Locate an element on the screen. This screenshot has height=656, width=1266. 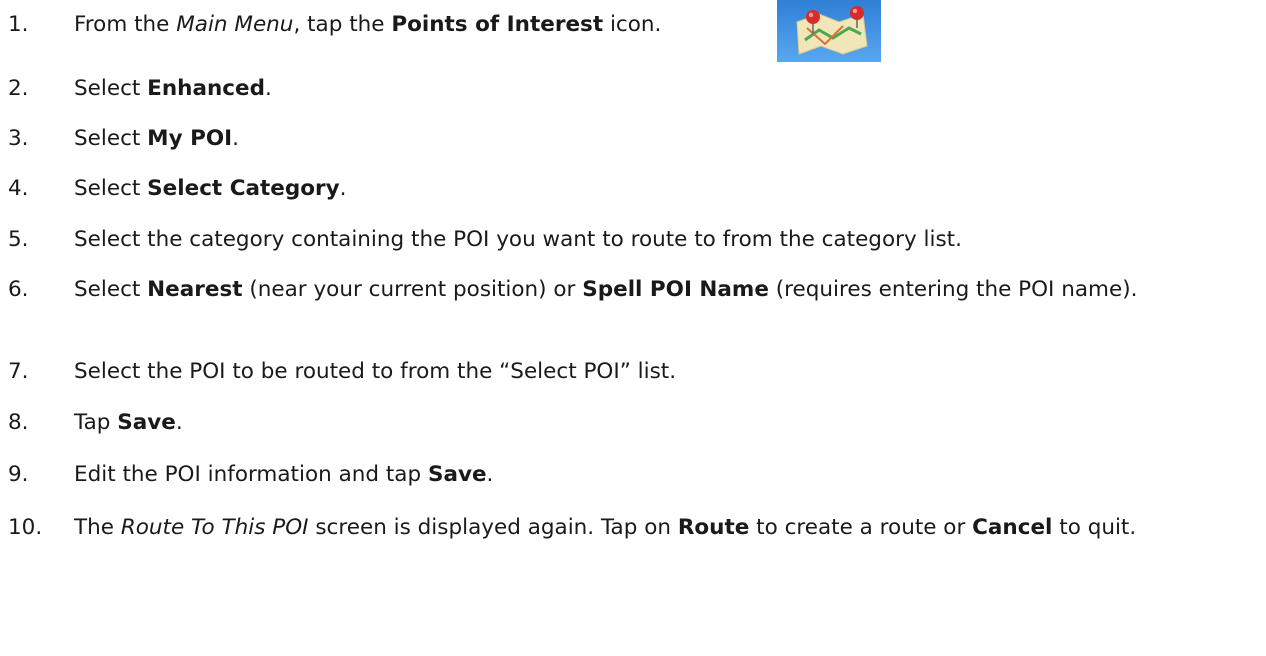
ui-term: Route is located at coordinates (713, 527).